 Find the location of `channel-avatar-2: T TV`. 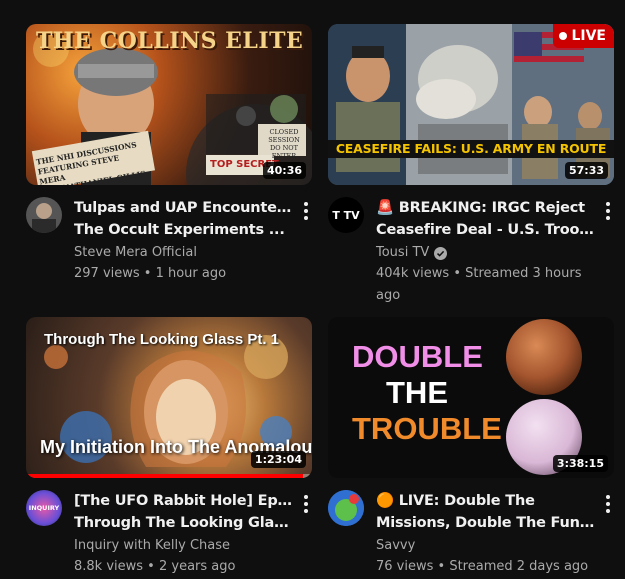

channel-avatar-2: T TV is located at coordinates (346, 215).